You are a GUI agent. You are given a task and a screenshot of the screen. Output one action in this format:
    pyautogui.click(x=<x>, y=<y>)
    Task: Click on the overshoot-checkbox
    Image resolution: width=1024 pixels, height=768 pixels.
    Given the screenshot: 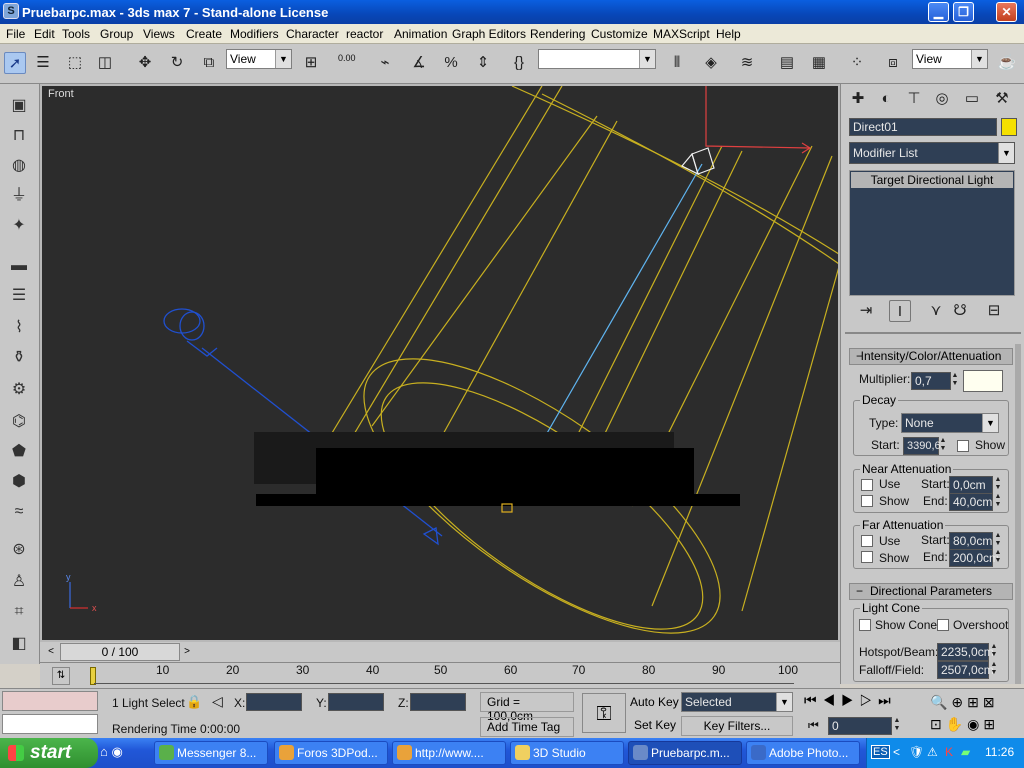 What is the action you would take?
    pyautogui.click(x=943, y=625)
    